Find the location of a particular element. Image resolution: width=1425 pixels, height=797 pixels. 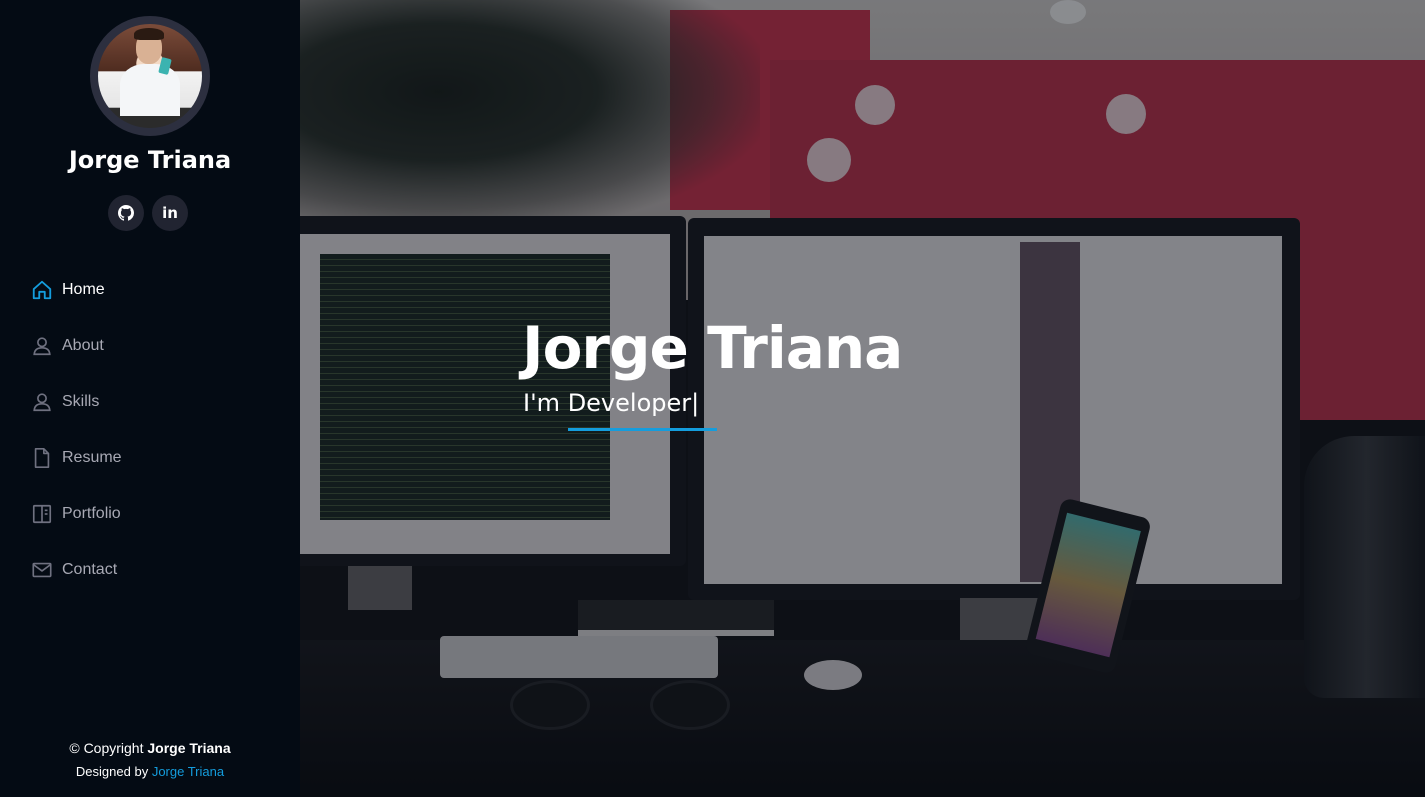

linkedin-button: in is located at coordinates (170, 213).